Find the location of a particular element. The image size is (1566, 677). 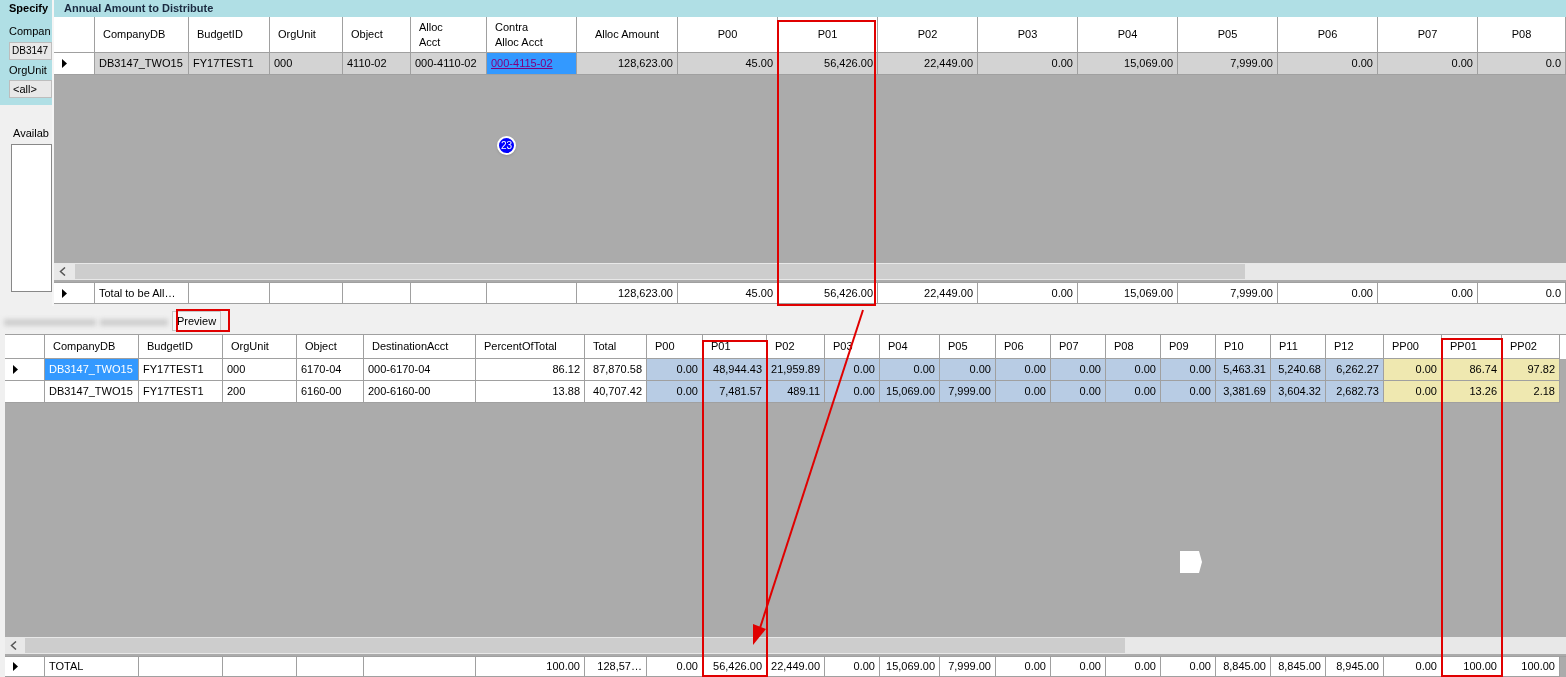

table-cell: TOTAL is located at coordinates (92, 667).